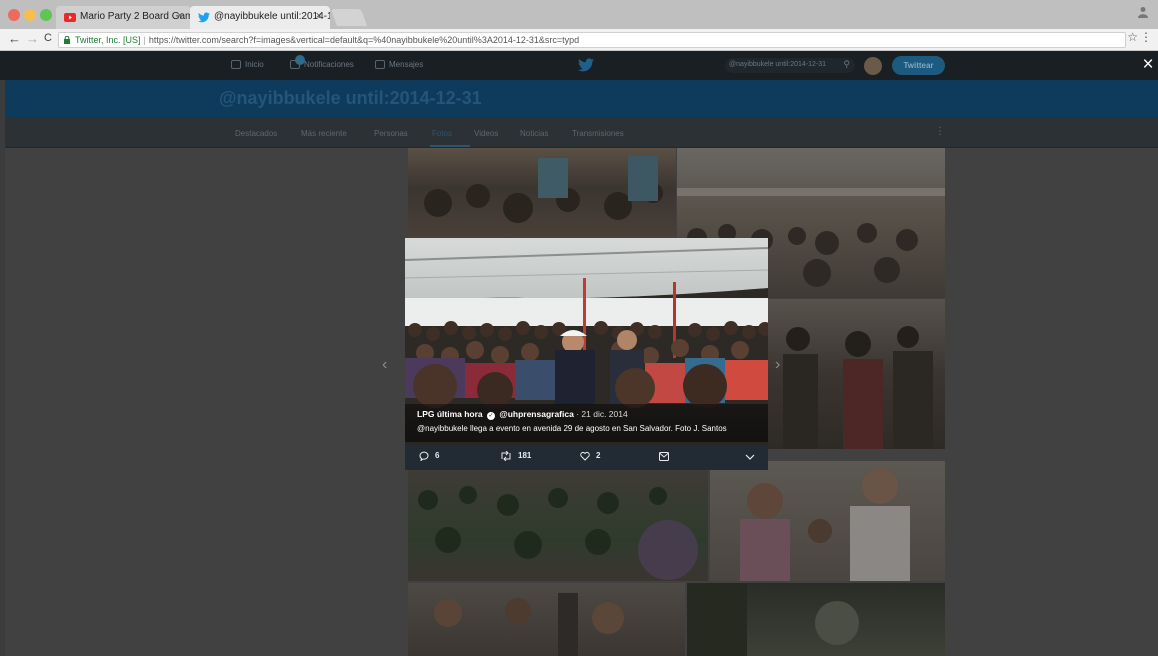 Image resolution: width=1158 pixels, height=656 pixels. I want to click on window-zoom-button, so click(46, 15).